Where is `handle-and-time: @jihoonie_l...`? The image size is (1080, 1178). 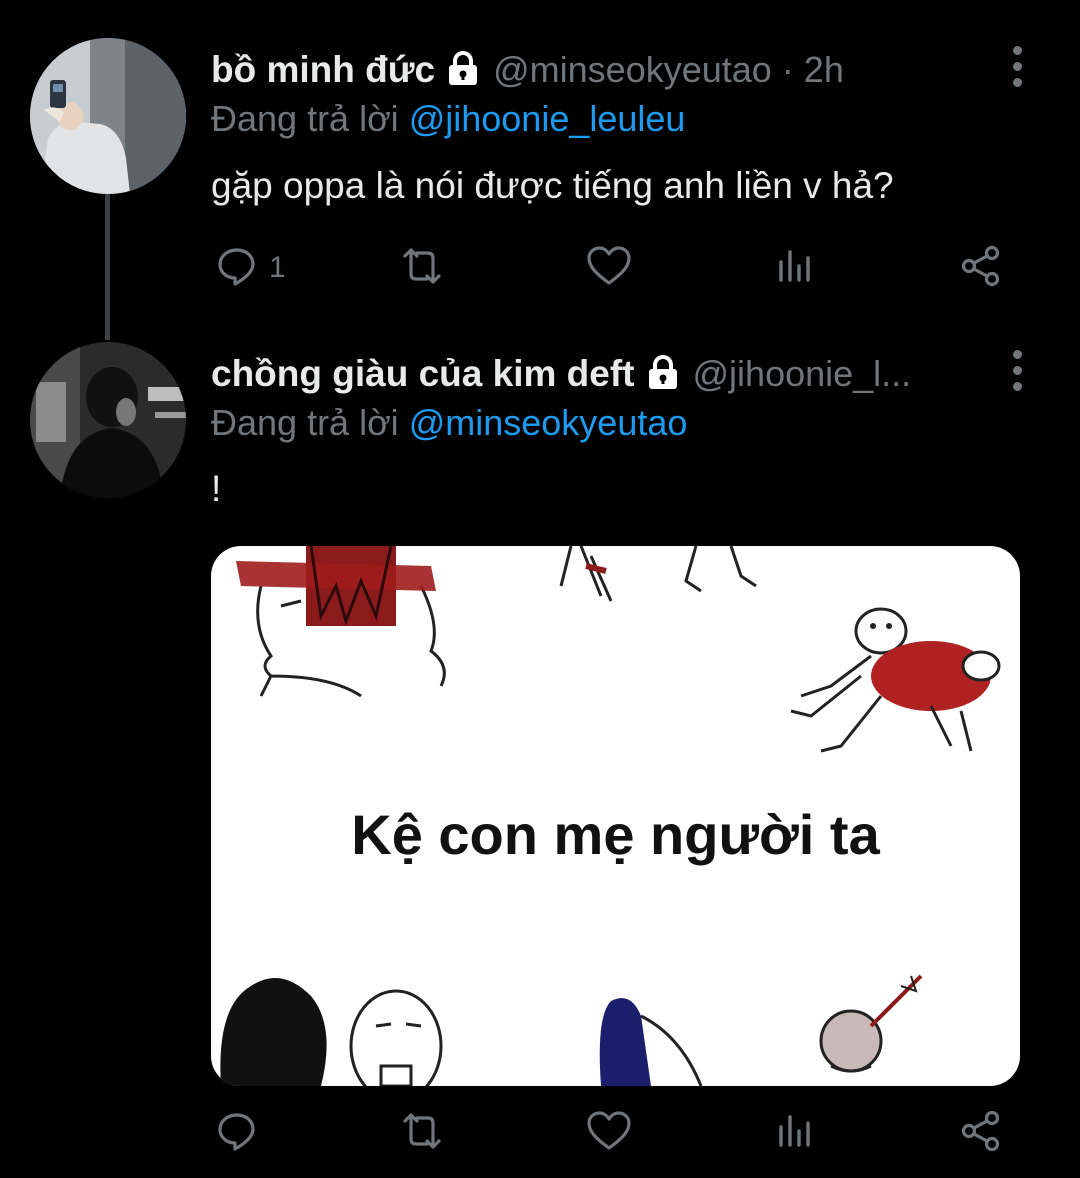
handle-and-time: @jihoonie_l... is located at coordinates (802, 374).